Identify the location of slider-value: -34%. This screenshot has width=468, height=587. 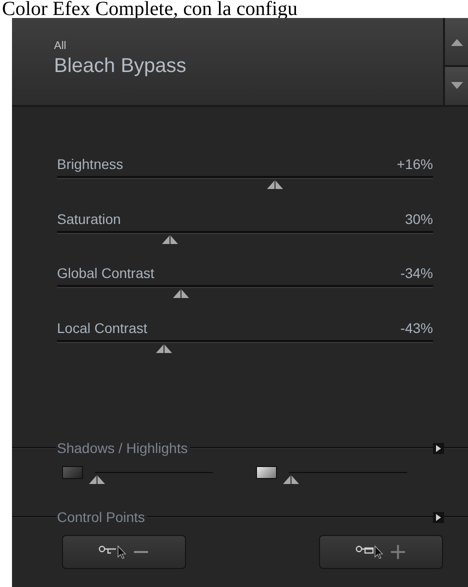
(416, 273).